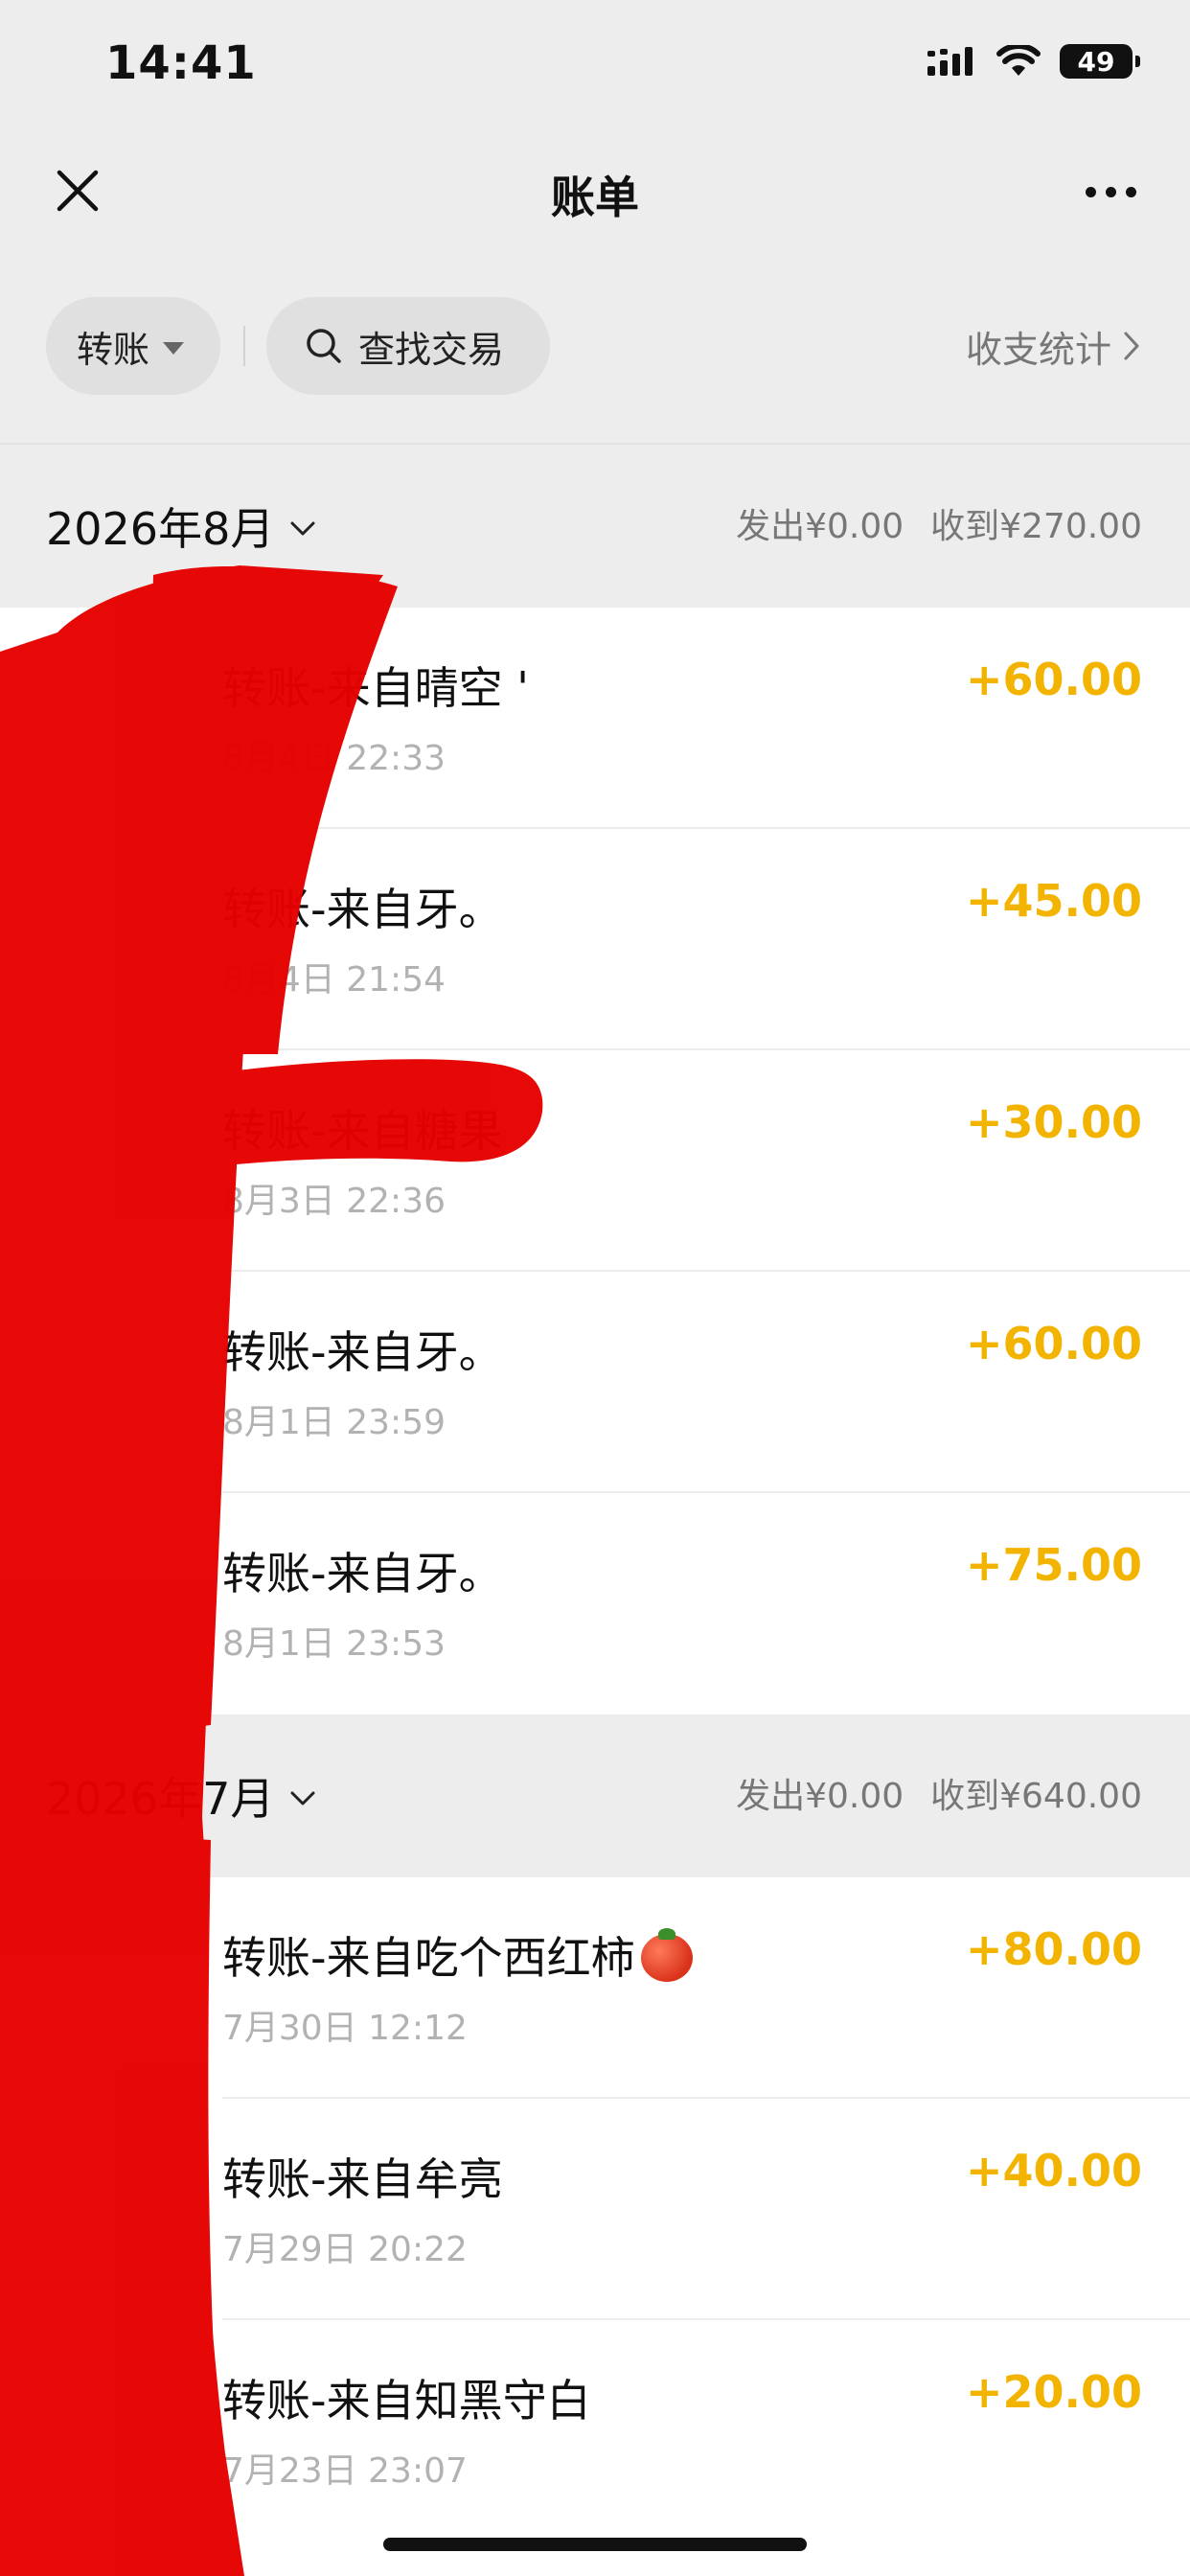  I want to click on transaction-title: 转账-来自吃个西红柿, so click(458, 1955).